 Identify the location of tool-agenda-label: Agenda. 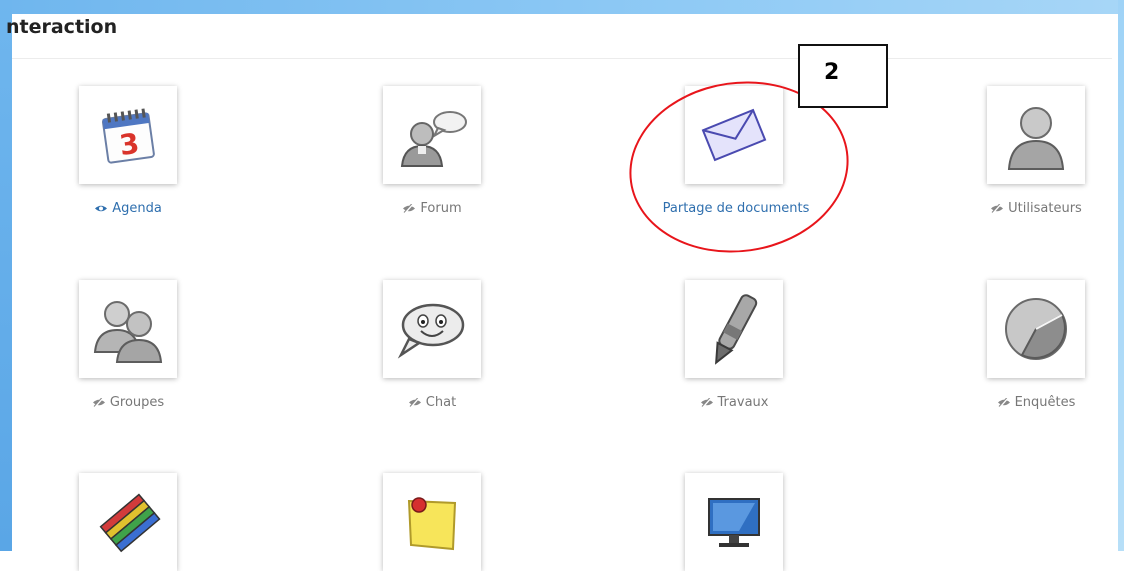
(128, 208).